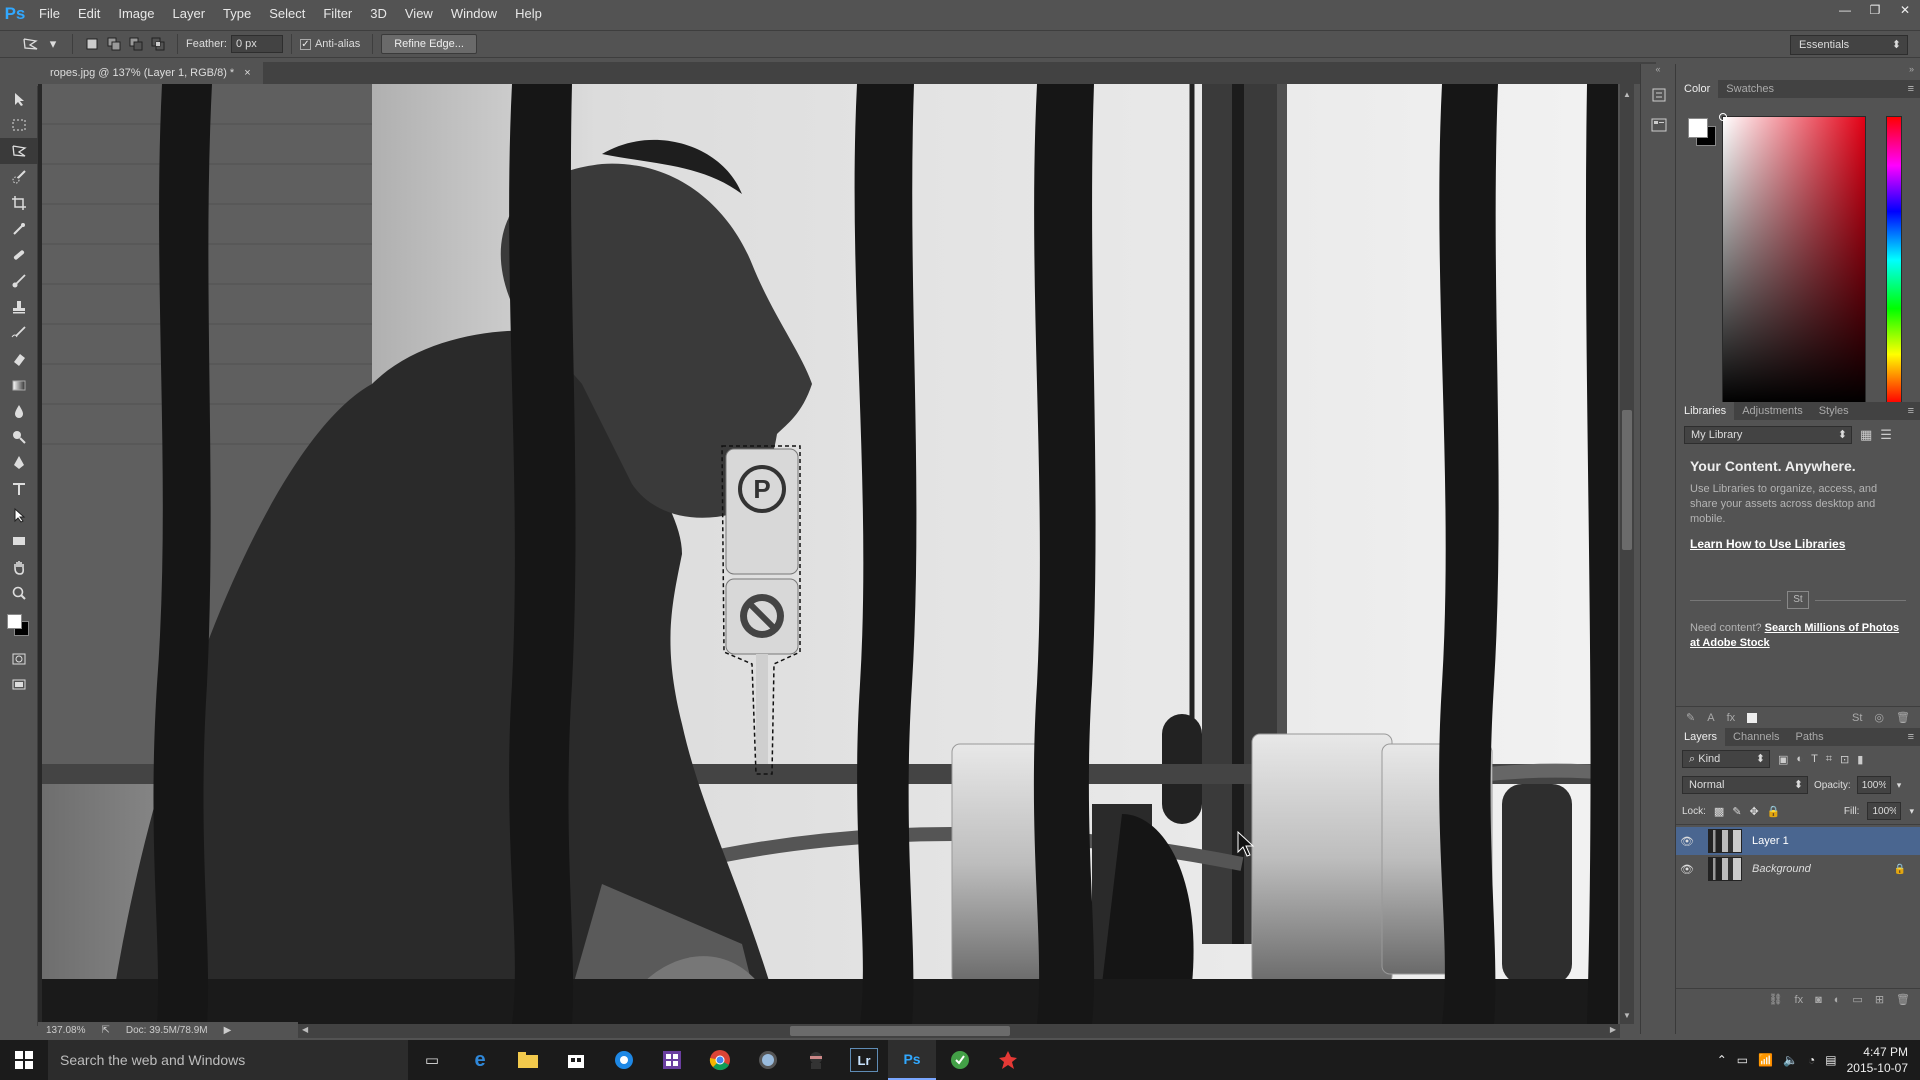 Image resolution: width=1920 pixels, height=1080 pixels. I want to click on properties-panel-icon, so click(1659, 125).